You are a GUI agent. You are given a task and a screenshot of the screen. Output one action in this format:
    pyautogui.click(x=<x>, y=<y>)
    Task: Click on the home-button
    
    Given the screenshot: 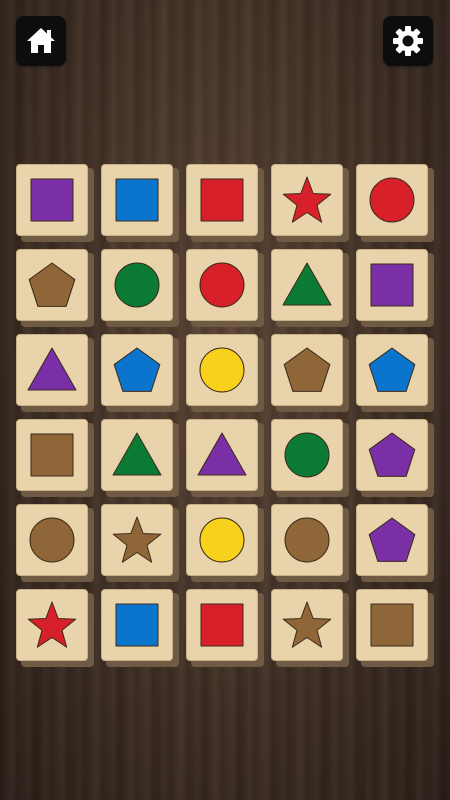 What is the action you would take?
    pyautogui.click(x=41, y=41)
    